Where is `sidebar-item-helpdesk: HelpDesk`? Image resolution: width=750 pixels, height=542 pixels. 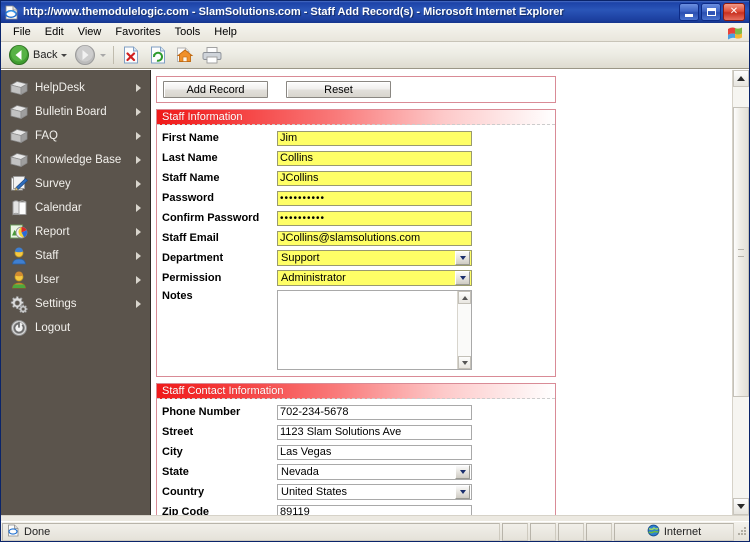 sidebar-item-helpdesk: HelpDesk is located at coordinates (75, 88).